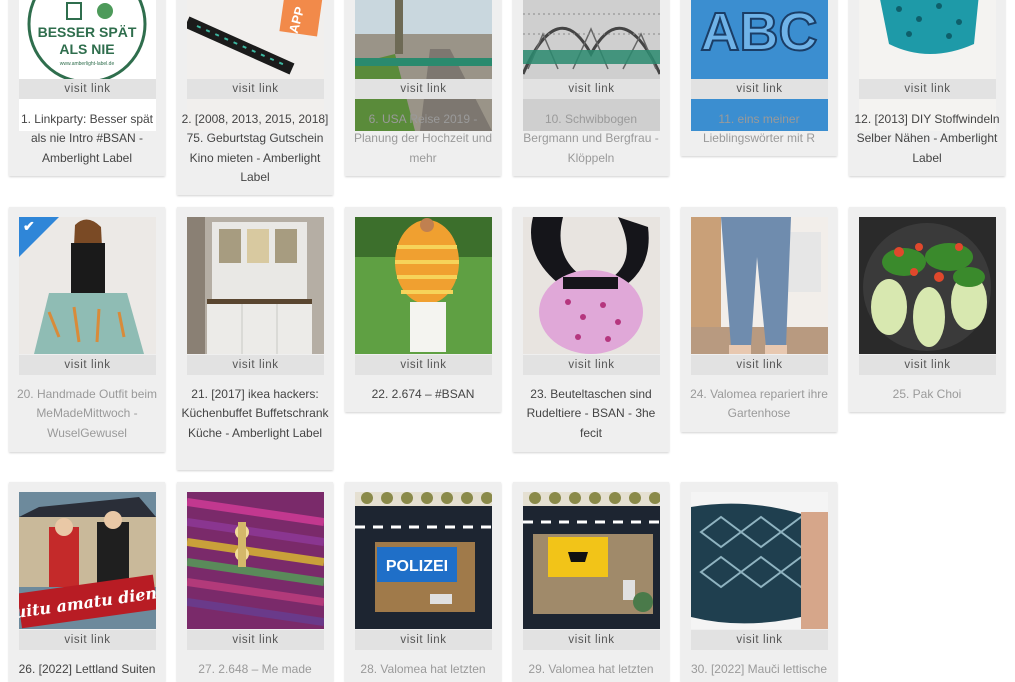 The width and height of the screenshot is (1015, 682). Describe the element at coordinates (255, 669) in the screenshot. I see `item-title: 27. 2.648 – Me made` at that location.